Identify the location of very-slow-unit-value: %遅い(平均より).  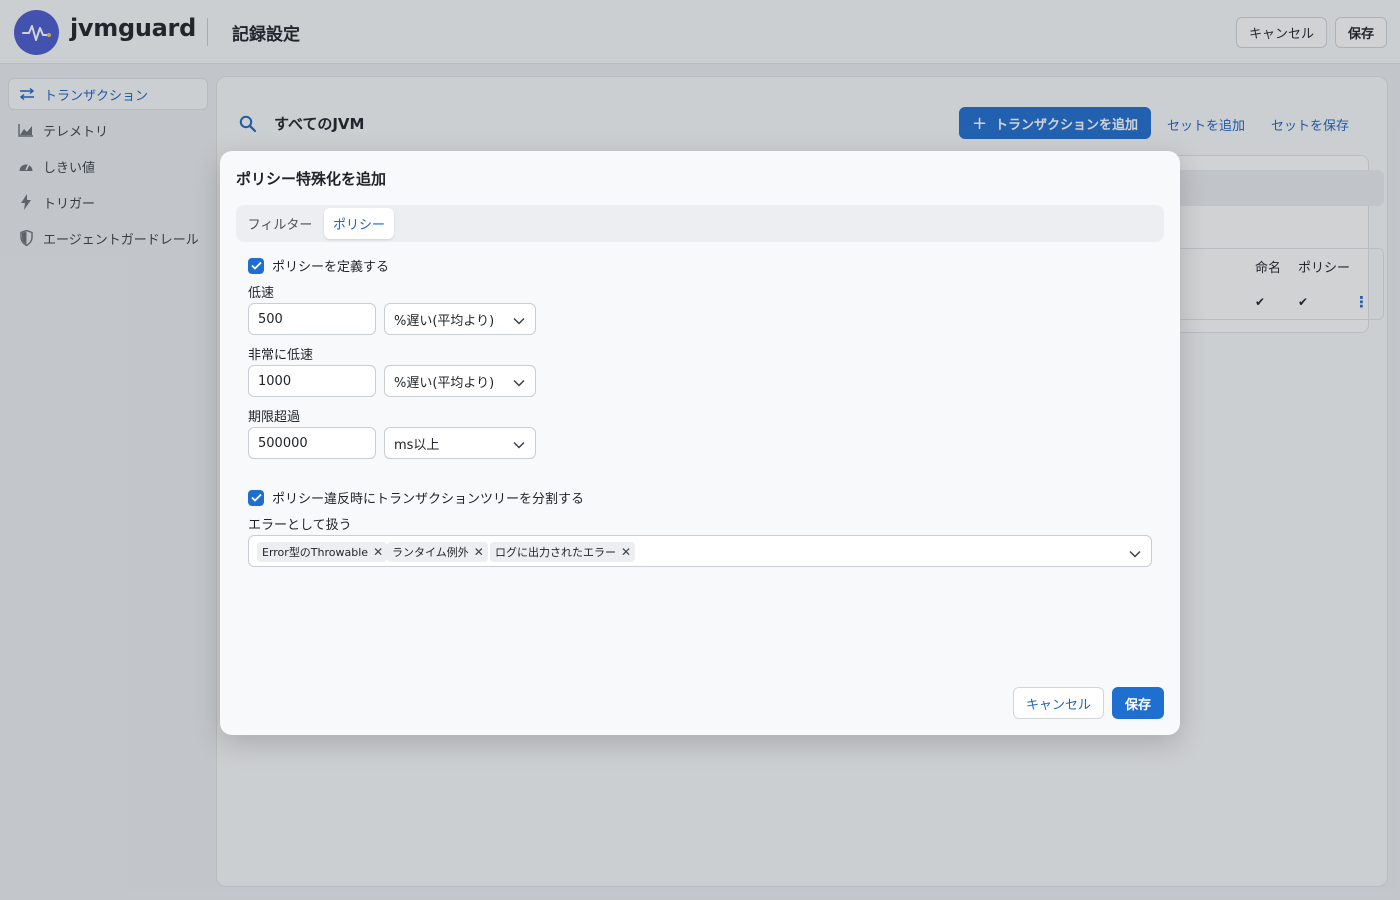
(444, 383).